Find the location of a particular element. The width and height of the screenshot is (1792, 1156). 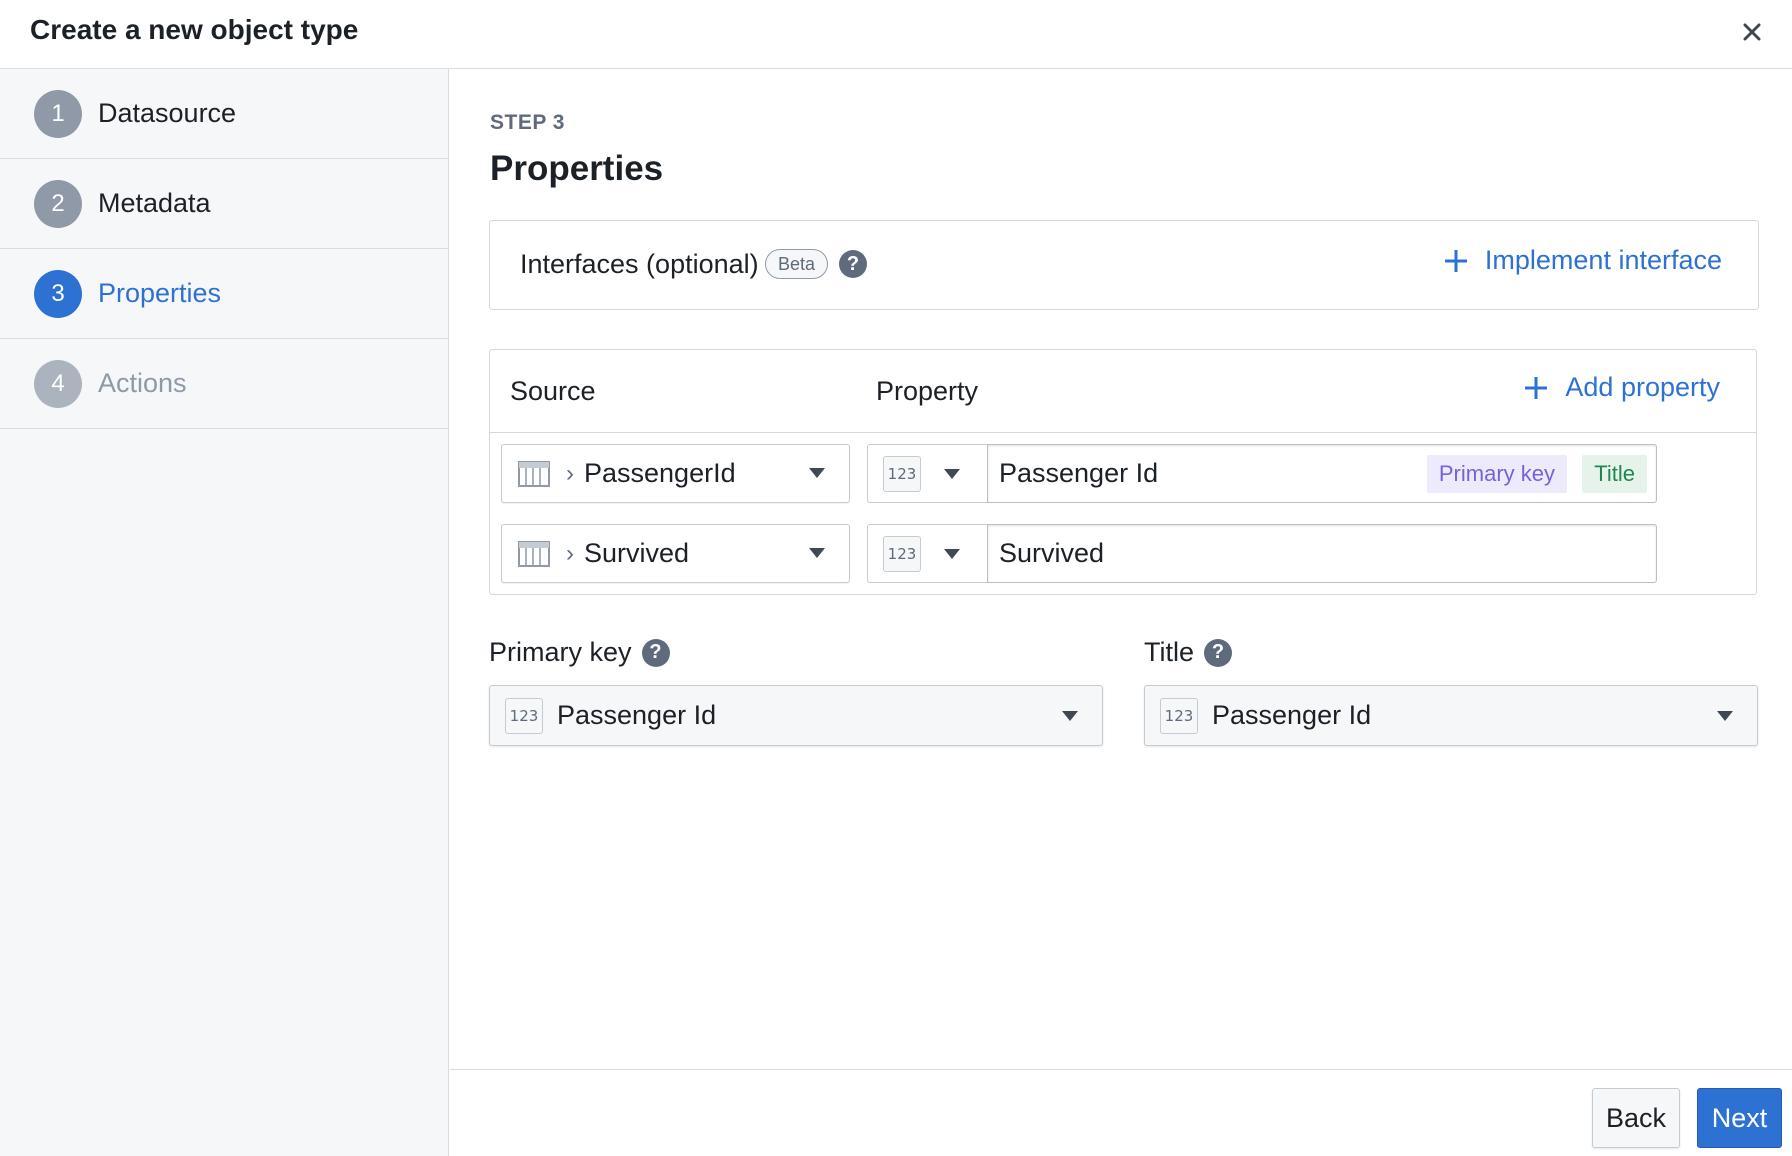

dialog-header: Create a new object type is located at coordinates (896, 34).